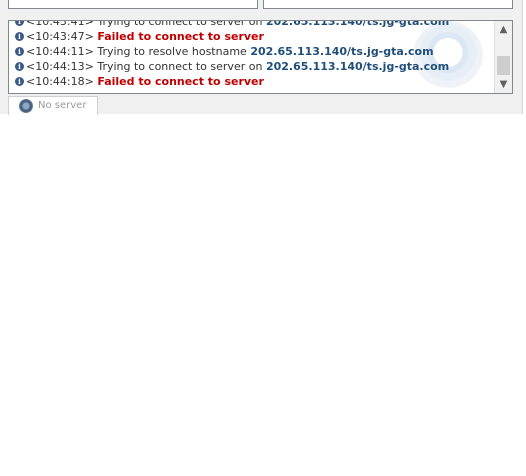 This screenshot has width=526, height=476. Describe the element at coordinates (133, 4) in the screenshot. I see `channel-tree-panel` at that location.